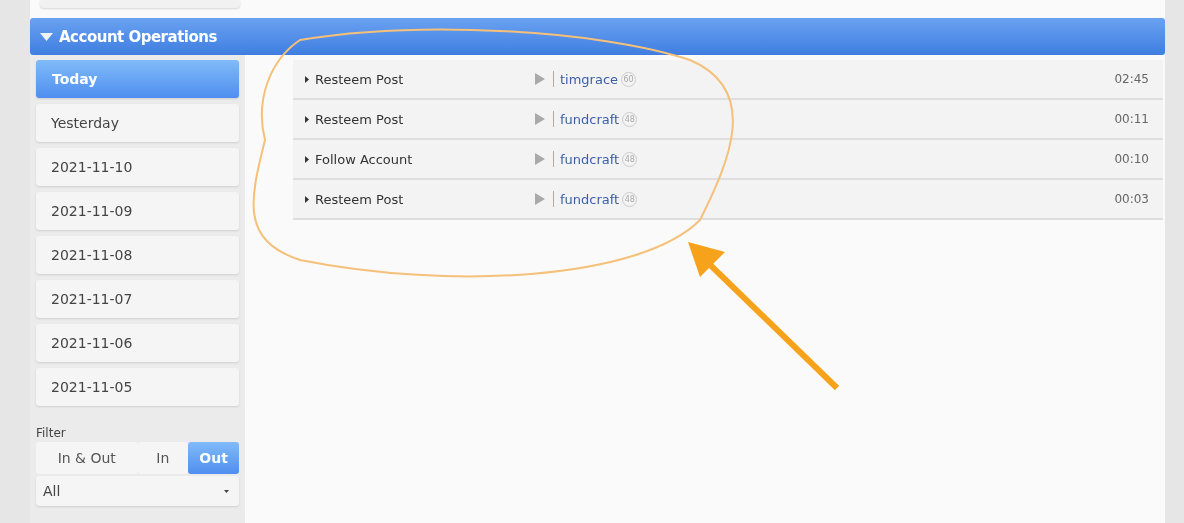  Describe the element at coordinates (137, 387) in the screenshot. I see `day-tab: 2021-11-05` at that location.